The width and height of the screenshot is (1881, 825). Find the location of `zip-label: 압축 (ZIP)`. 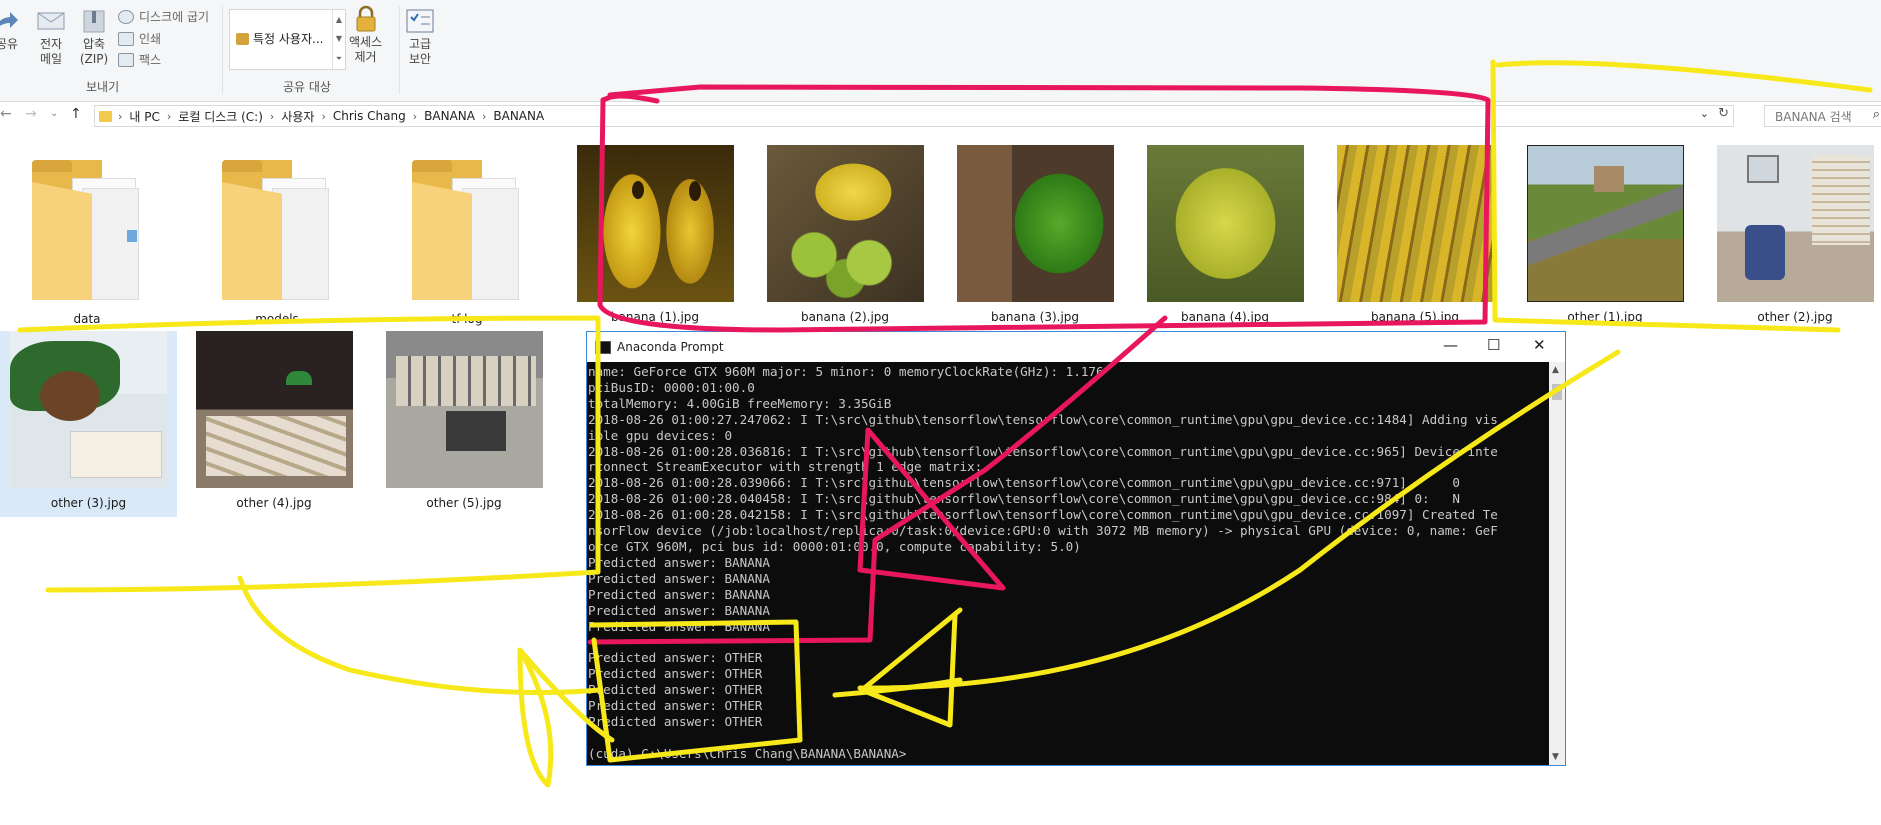

zip-label: 압축 (ZIP) is located at coordinates (94, 51).